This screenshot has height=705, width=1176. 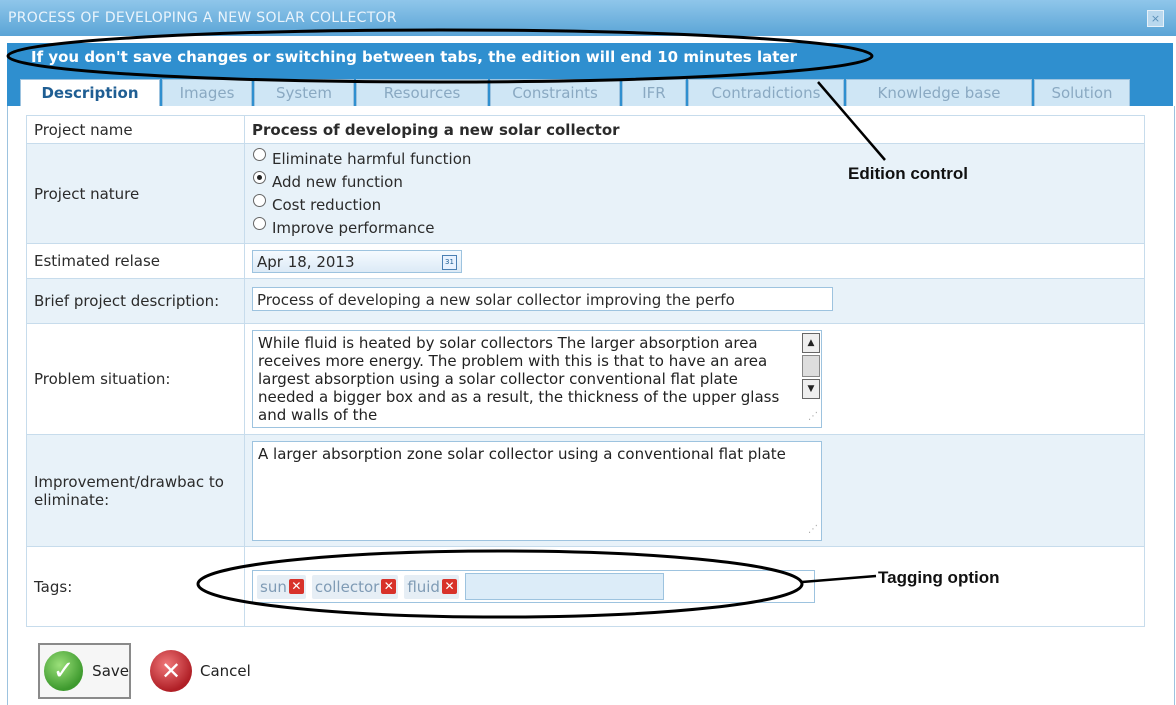 I want to click on tagging-option-ellipse, so click(x=500, y=584).